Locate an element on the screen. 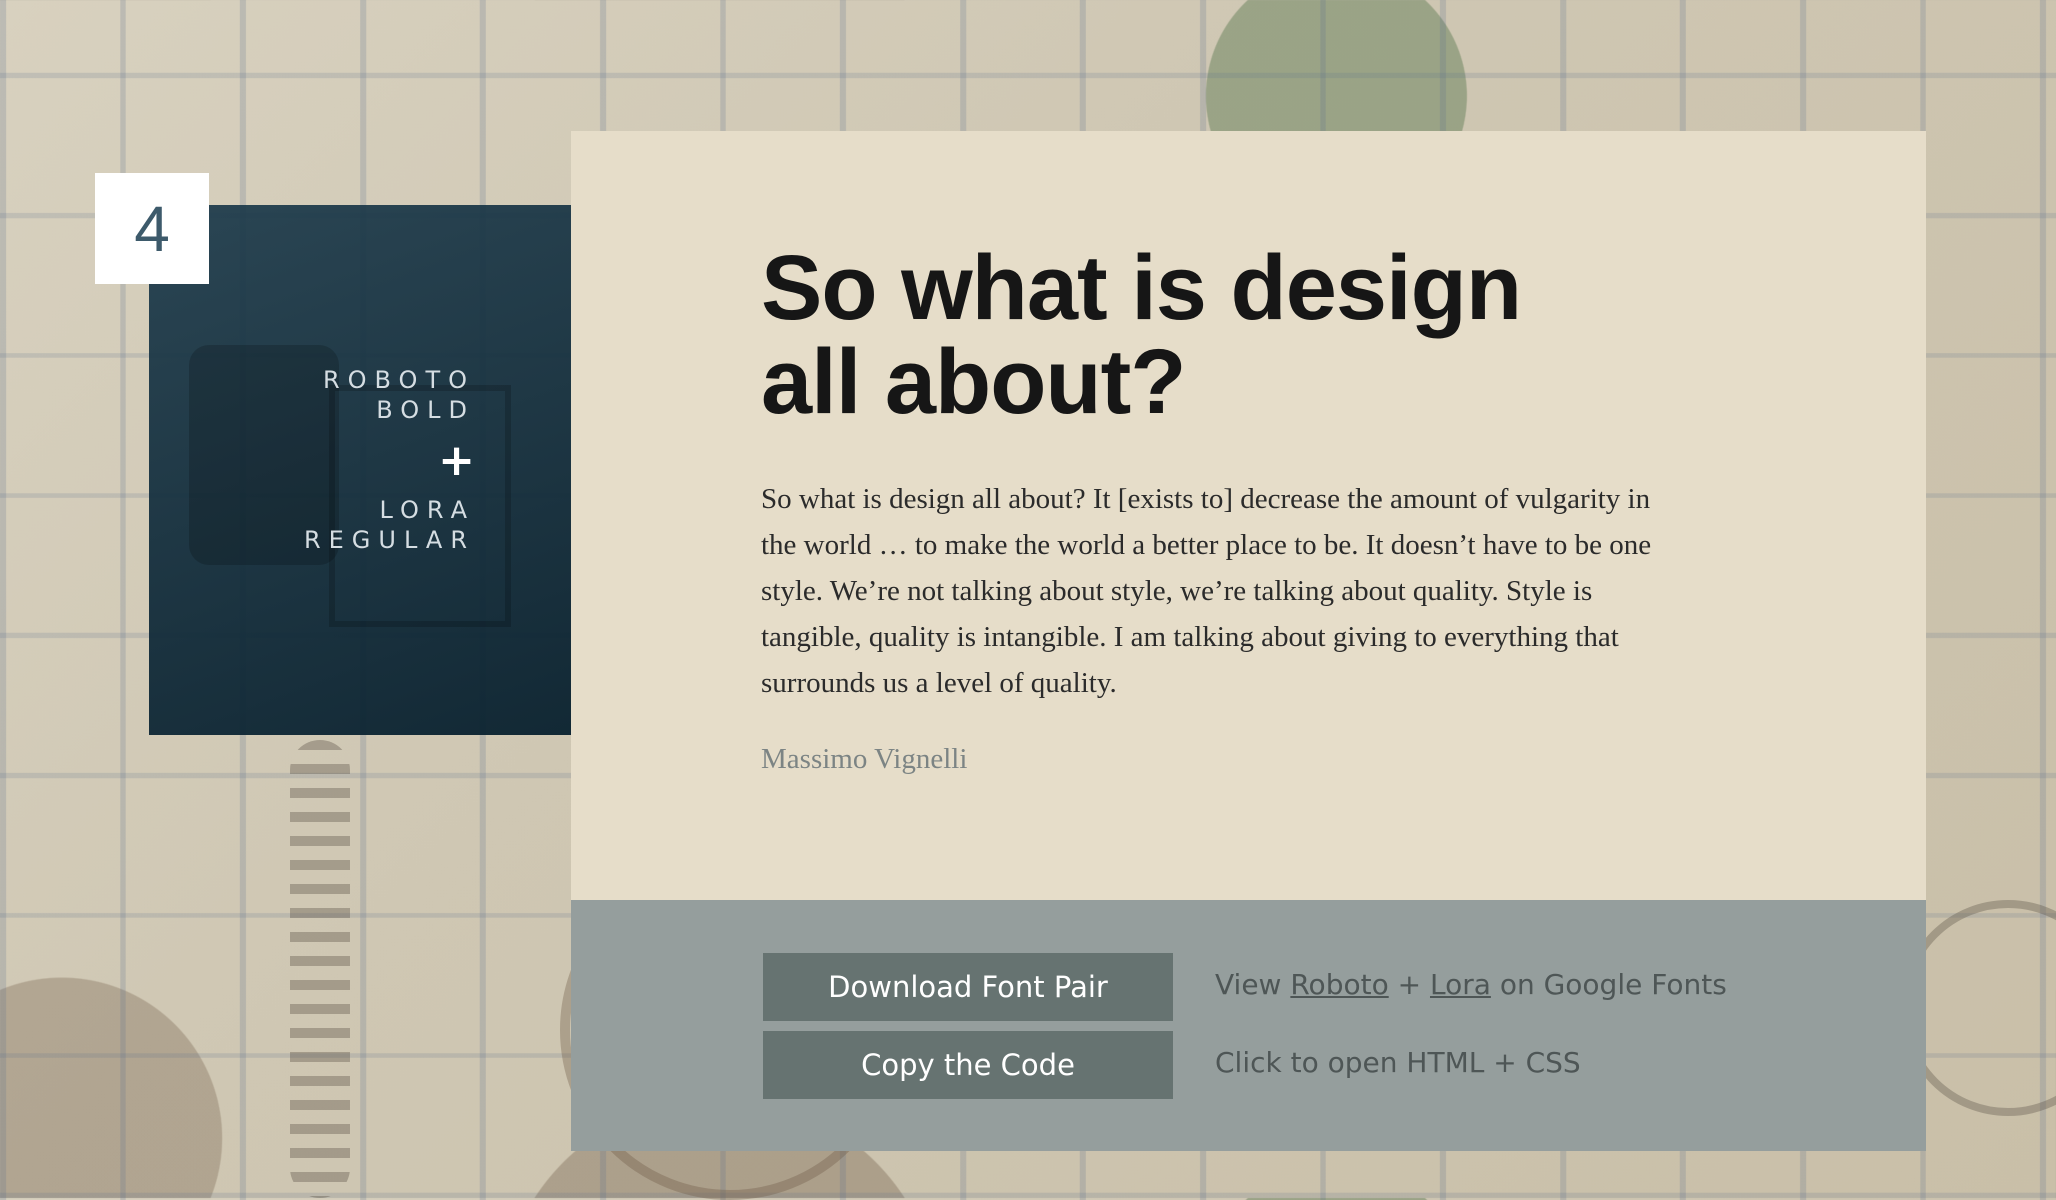 Image resolution: width=2056 pixels, height=1200 pixels. specimen-title: So what is design all about? is located at coordinates (1211, 335).